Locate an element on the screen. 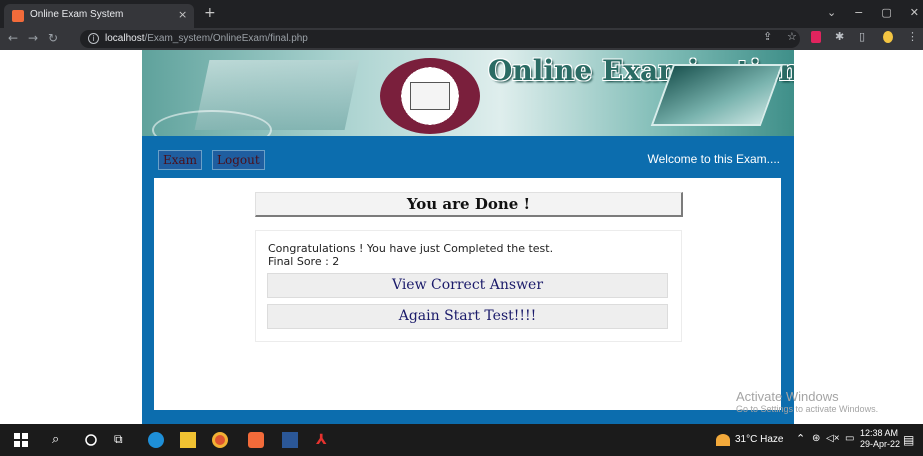 Image resolution: width=923 pixels, height=456 pixels. xampp-favicon-icon is located at coordinates (18, 16).